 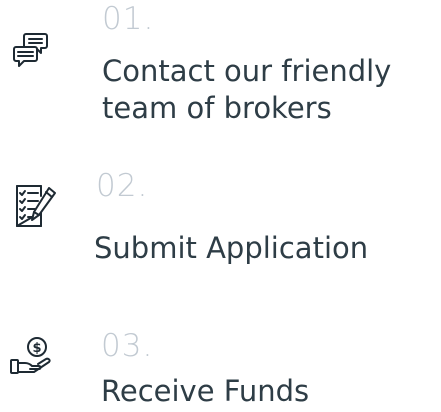 I want to click on step-title-line: Contact our friendly, so click(x=247, y=71).